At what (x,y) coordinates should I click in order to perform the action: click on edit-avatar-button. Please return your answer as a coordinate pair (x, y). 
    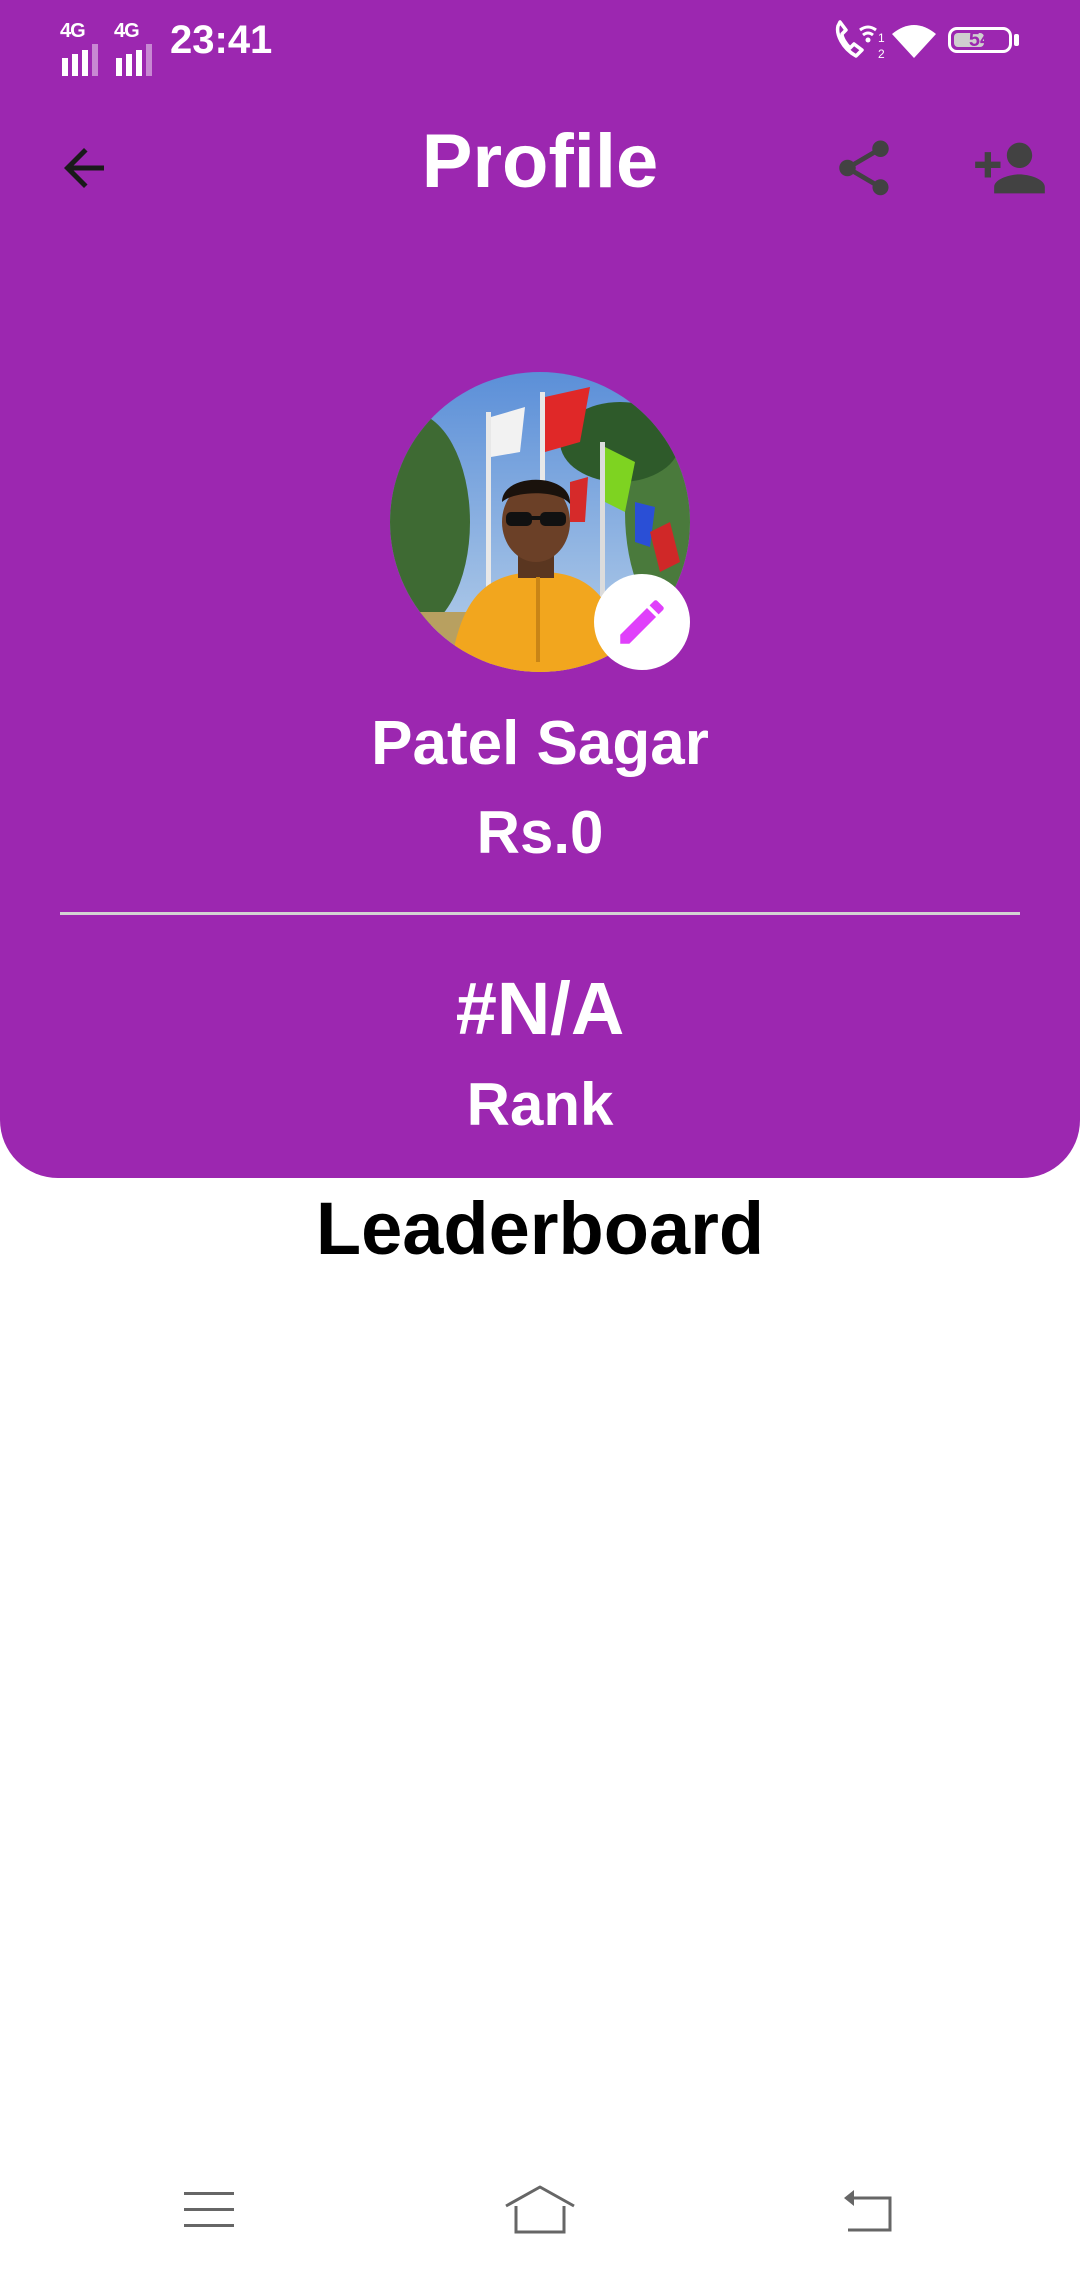
    Looking at the image, I should click on (642, 622).